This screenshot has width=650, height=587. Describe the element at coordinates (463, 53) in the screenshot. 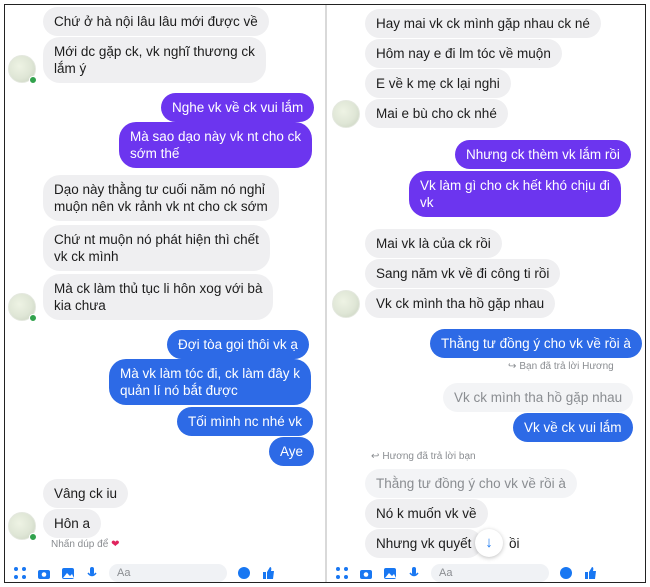

I see `message-incoming: Hôm nay e đi lm tóc về muộn` at that location.